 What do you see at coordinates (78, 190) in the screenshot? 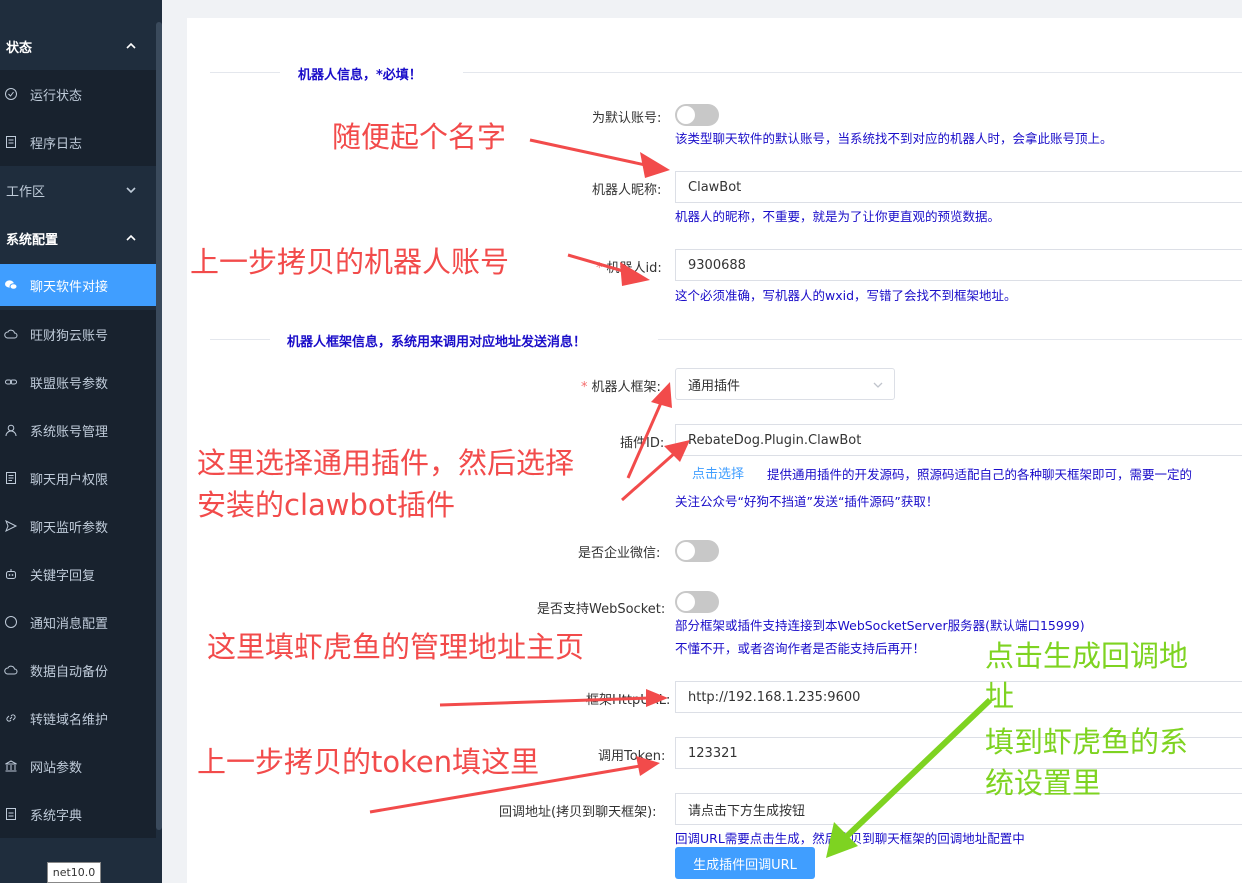
I see `sidebar-group-workspace: 工作区` at bounding box center [78, 190].